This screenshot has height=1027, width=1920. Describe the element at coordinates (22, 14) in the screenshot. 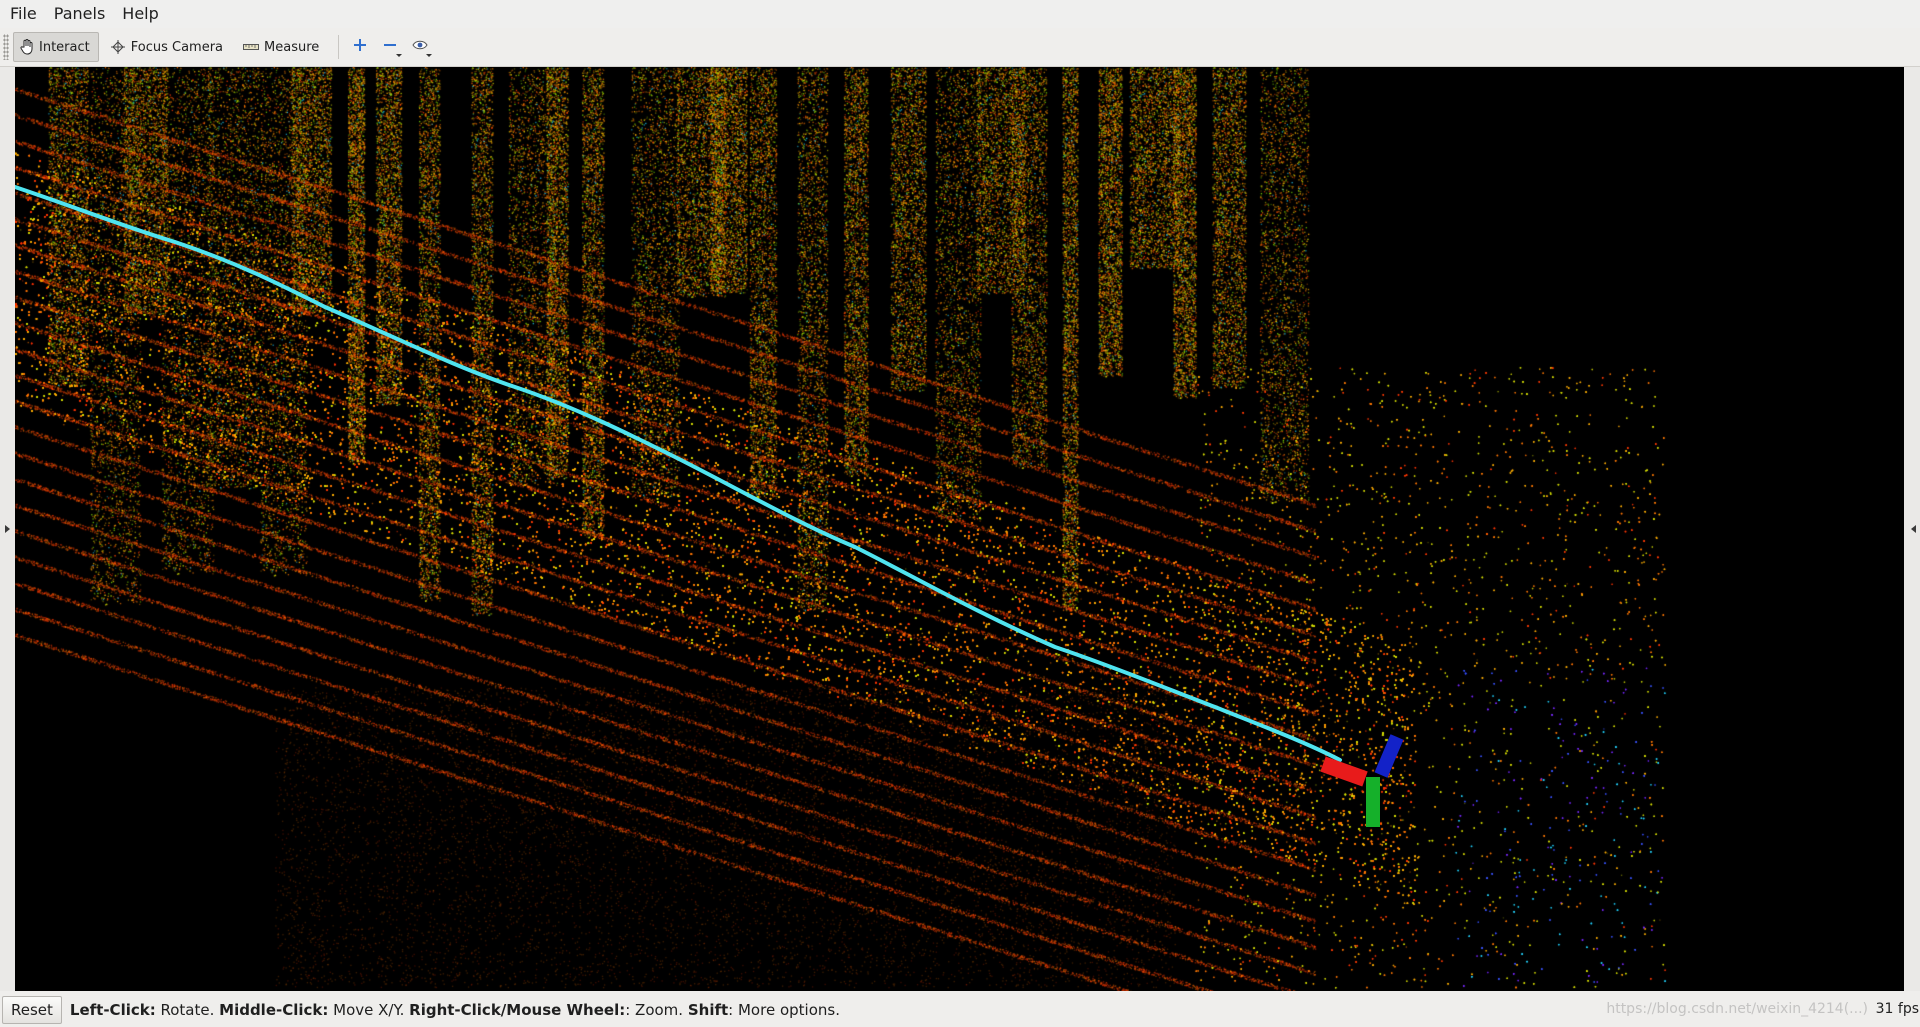

I see `menu-file: File` at that location.